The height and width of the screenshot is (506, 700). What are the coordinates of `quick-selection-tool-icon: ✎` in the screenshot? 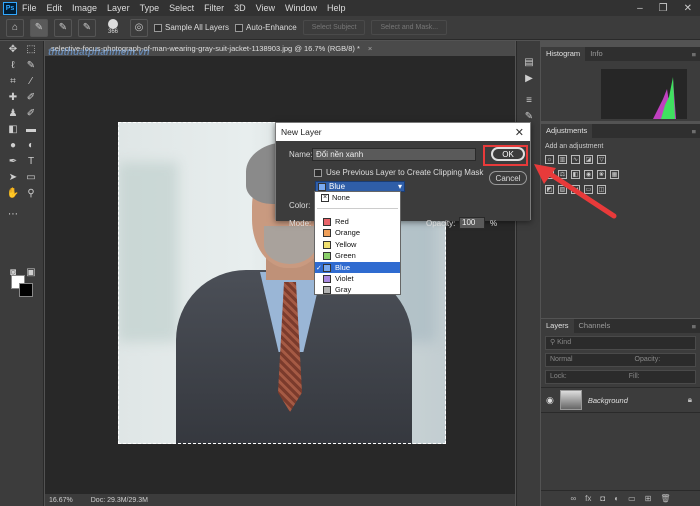 It's located at (31, 66).